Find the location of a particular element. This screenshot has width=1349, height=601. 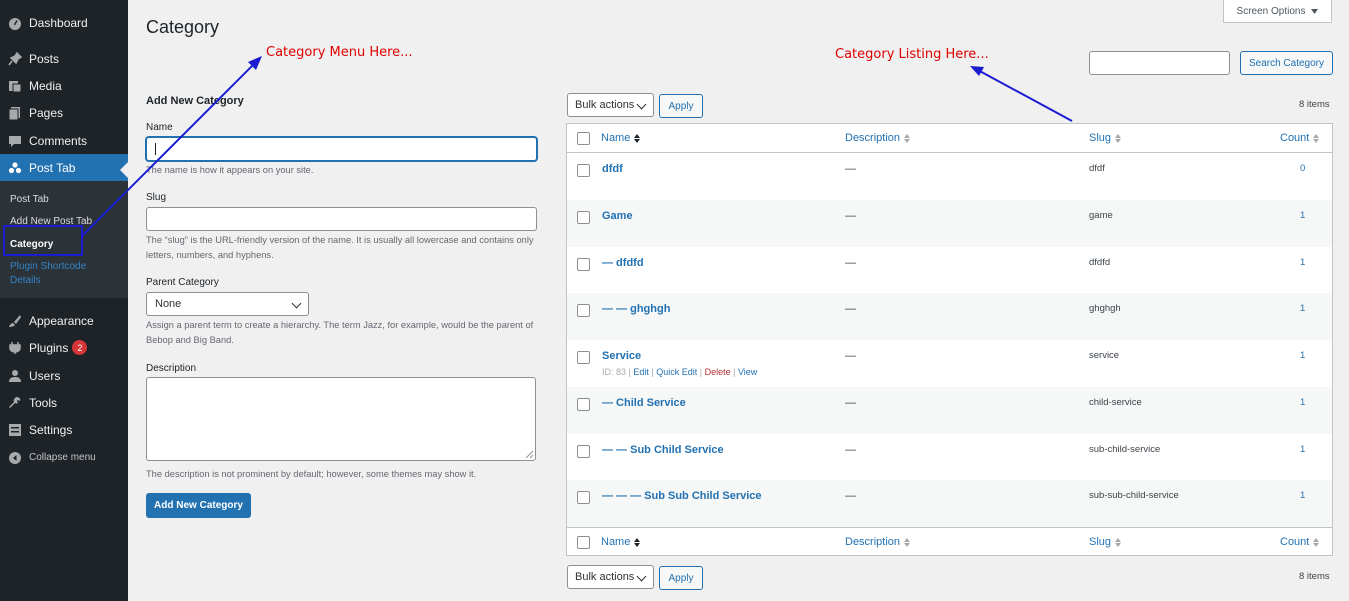

annotation-arrow-left is located at coordinates (170, 148).